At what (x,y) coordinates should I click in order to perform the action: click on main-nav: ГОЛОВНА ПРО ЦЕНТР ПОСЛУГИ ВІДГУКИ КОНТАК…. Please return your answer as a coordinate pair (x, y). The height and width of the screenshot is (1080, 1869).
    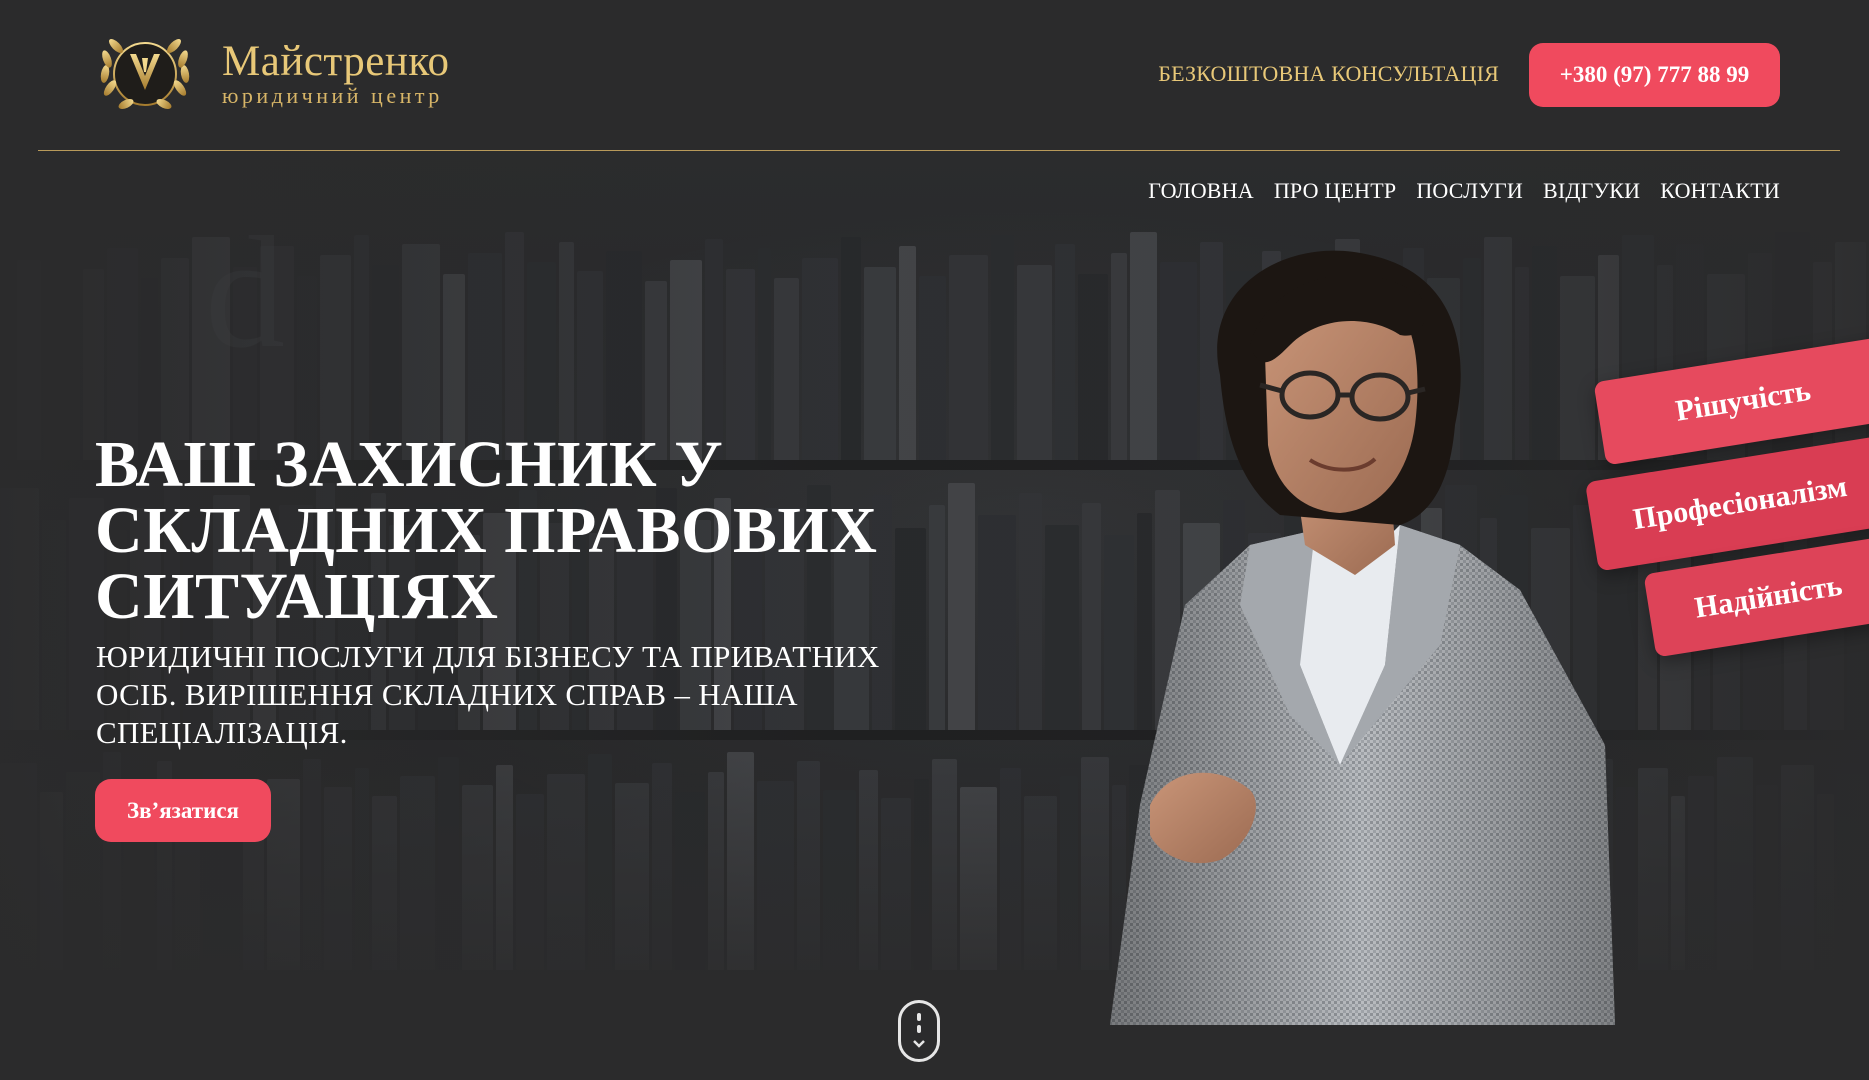
    Looking at the image, I should click on (1464, 191).